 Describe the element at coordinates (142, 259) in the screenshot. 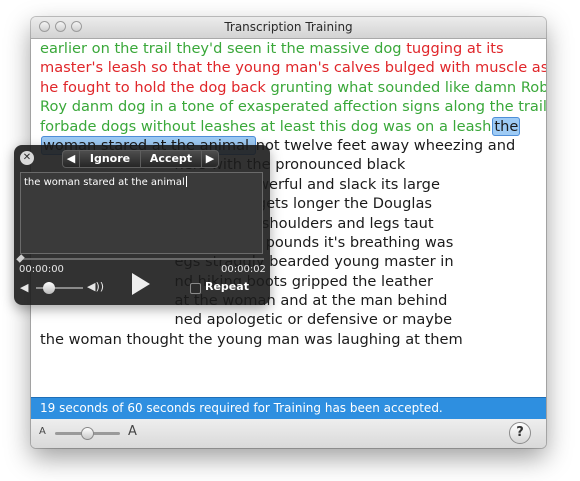

I see `playback-scrubber` at that location.